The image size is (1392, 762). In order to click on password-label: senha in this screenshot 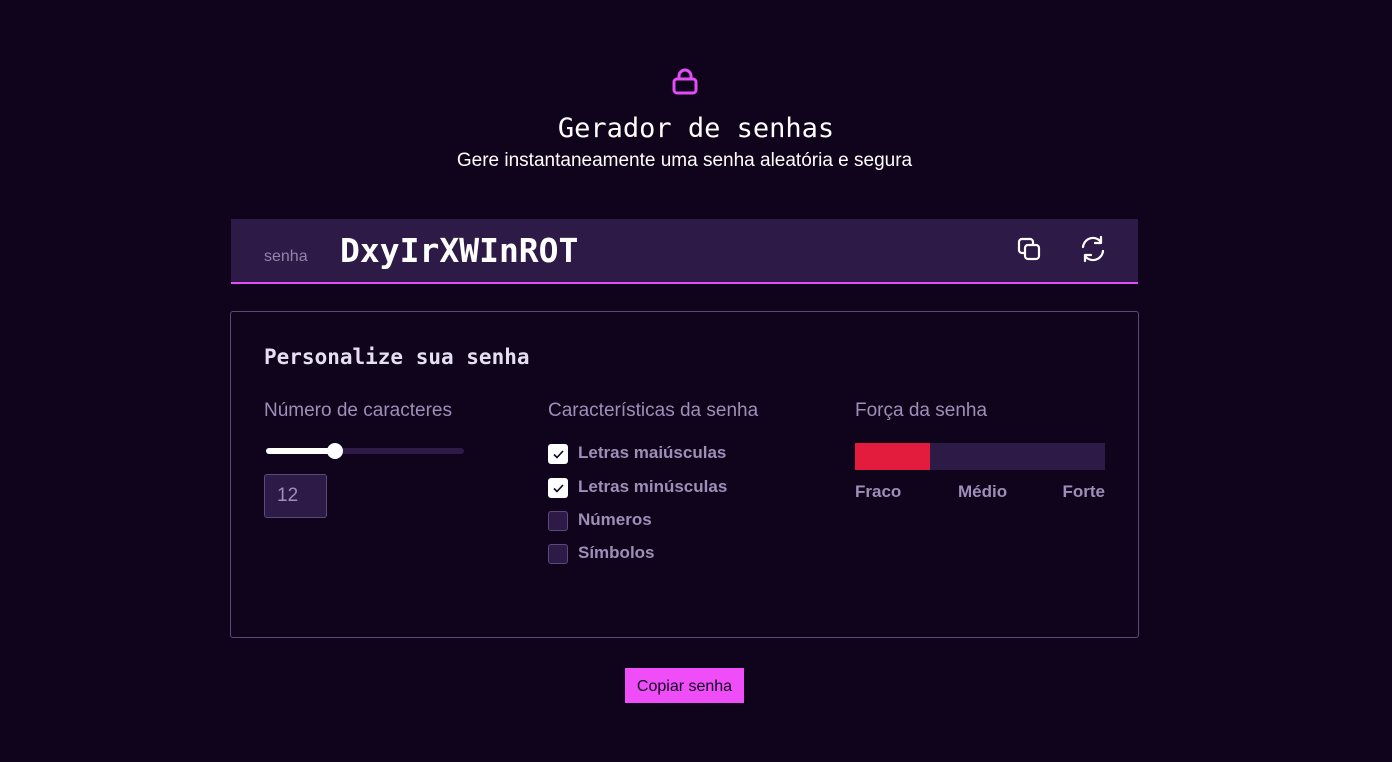, I will do `click(286, 256)`.